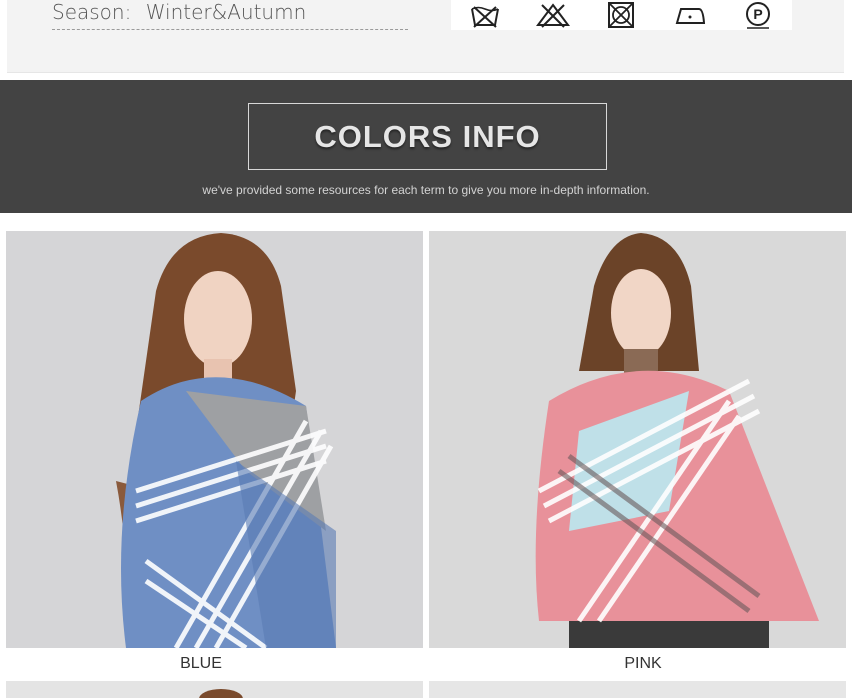  Describe the element at coordinates (553, 15) in the screenshot. I see `no-bleach-icon` at that location.